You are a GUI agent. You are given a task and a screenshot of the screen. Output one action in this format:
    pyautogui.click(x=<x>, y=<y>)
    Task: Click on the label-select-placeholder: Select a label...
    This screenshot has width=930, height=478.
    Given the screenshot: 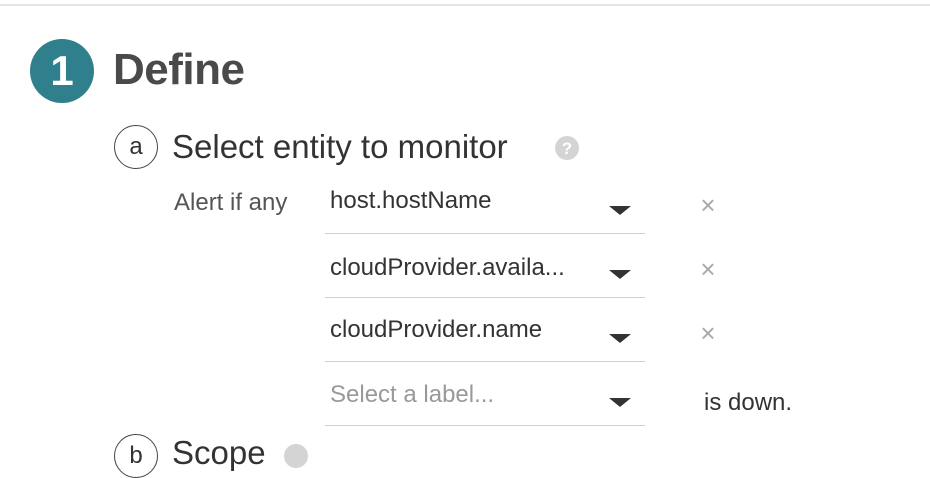 What is the action you would take?
    pyautogui.click(x=412, y=394)
    